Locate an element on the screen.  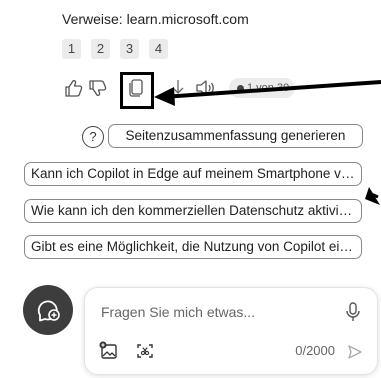
microphone-icon is located at coordinates (353, 312).